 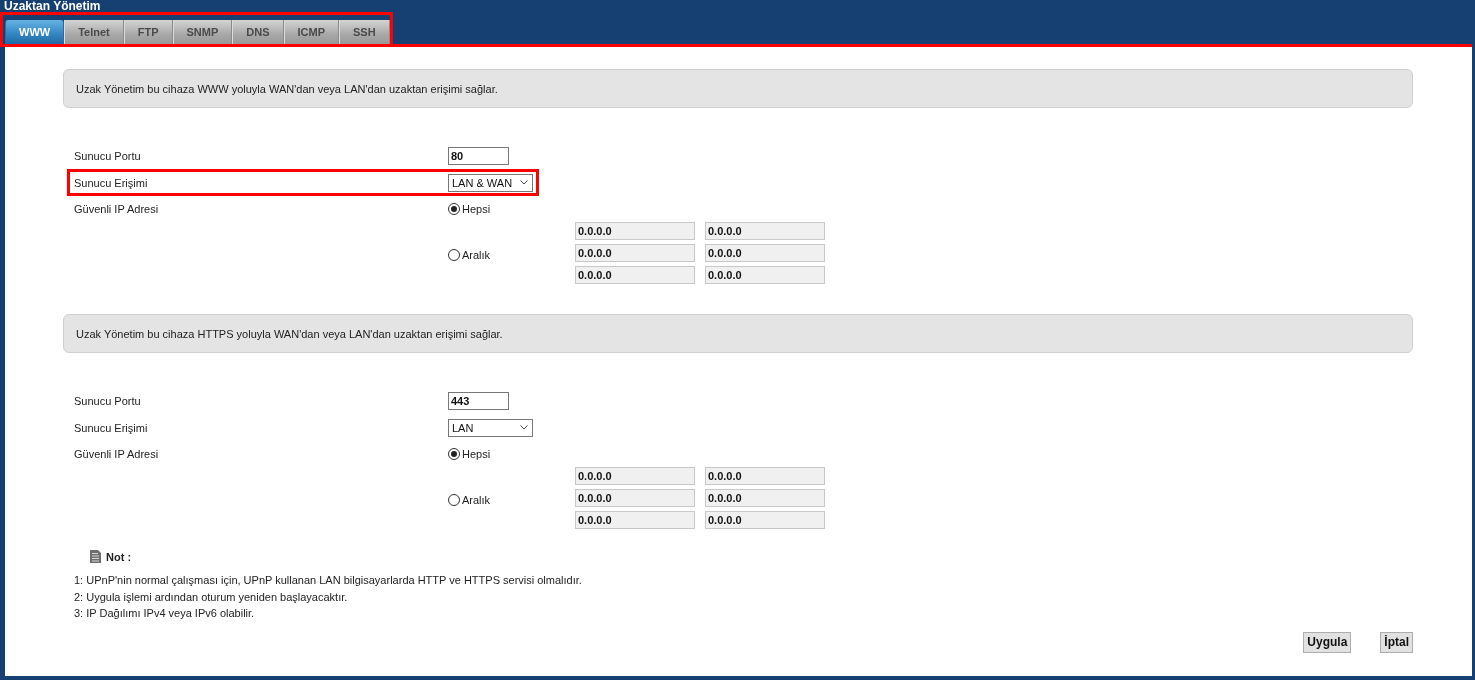 What do you see at coordinates (119, 556) in the screenshot?
I see `note-title: Not :` at bounding box center [119, 556].